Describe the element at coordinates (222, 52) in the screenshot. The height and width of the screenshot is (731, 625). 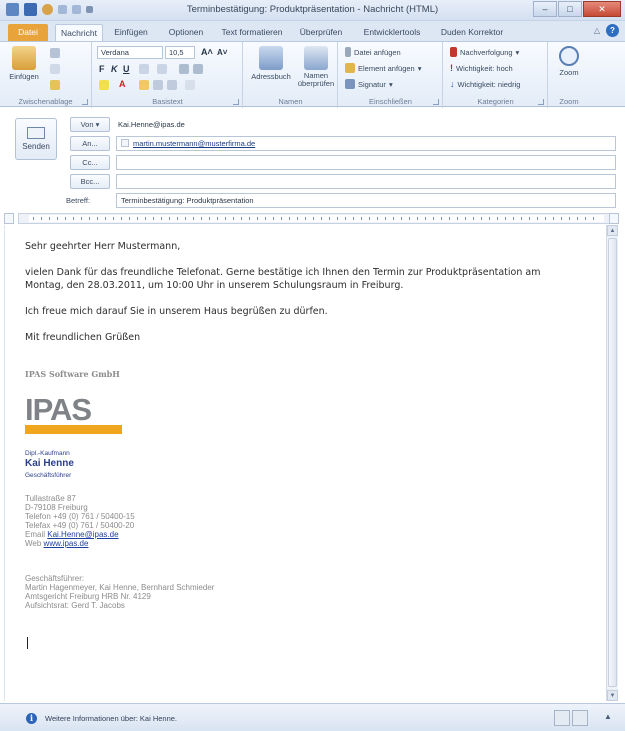
I see `shrink-font-button: A˅` at that location.